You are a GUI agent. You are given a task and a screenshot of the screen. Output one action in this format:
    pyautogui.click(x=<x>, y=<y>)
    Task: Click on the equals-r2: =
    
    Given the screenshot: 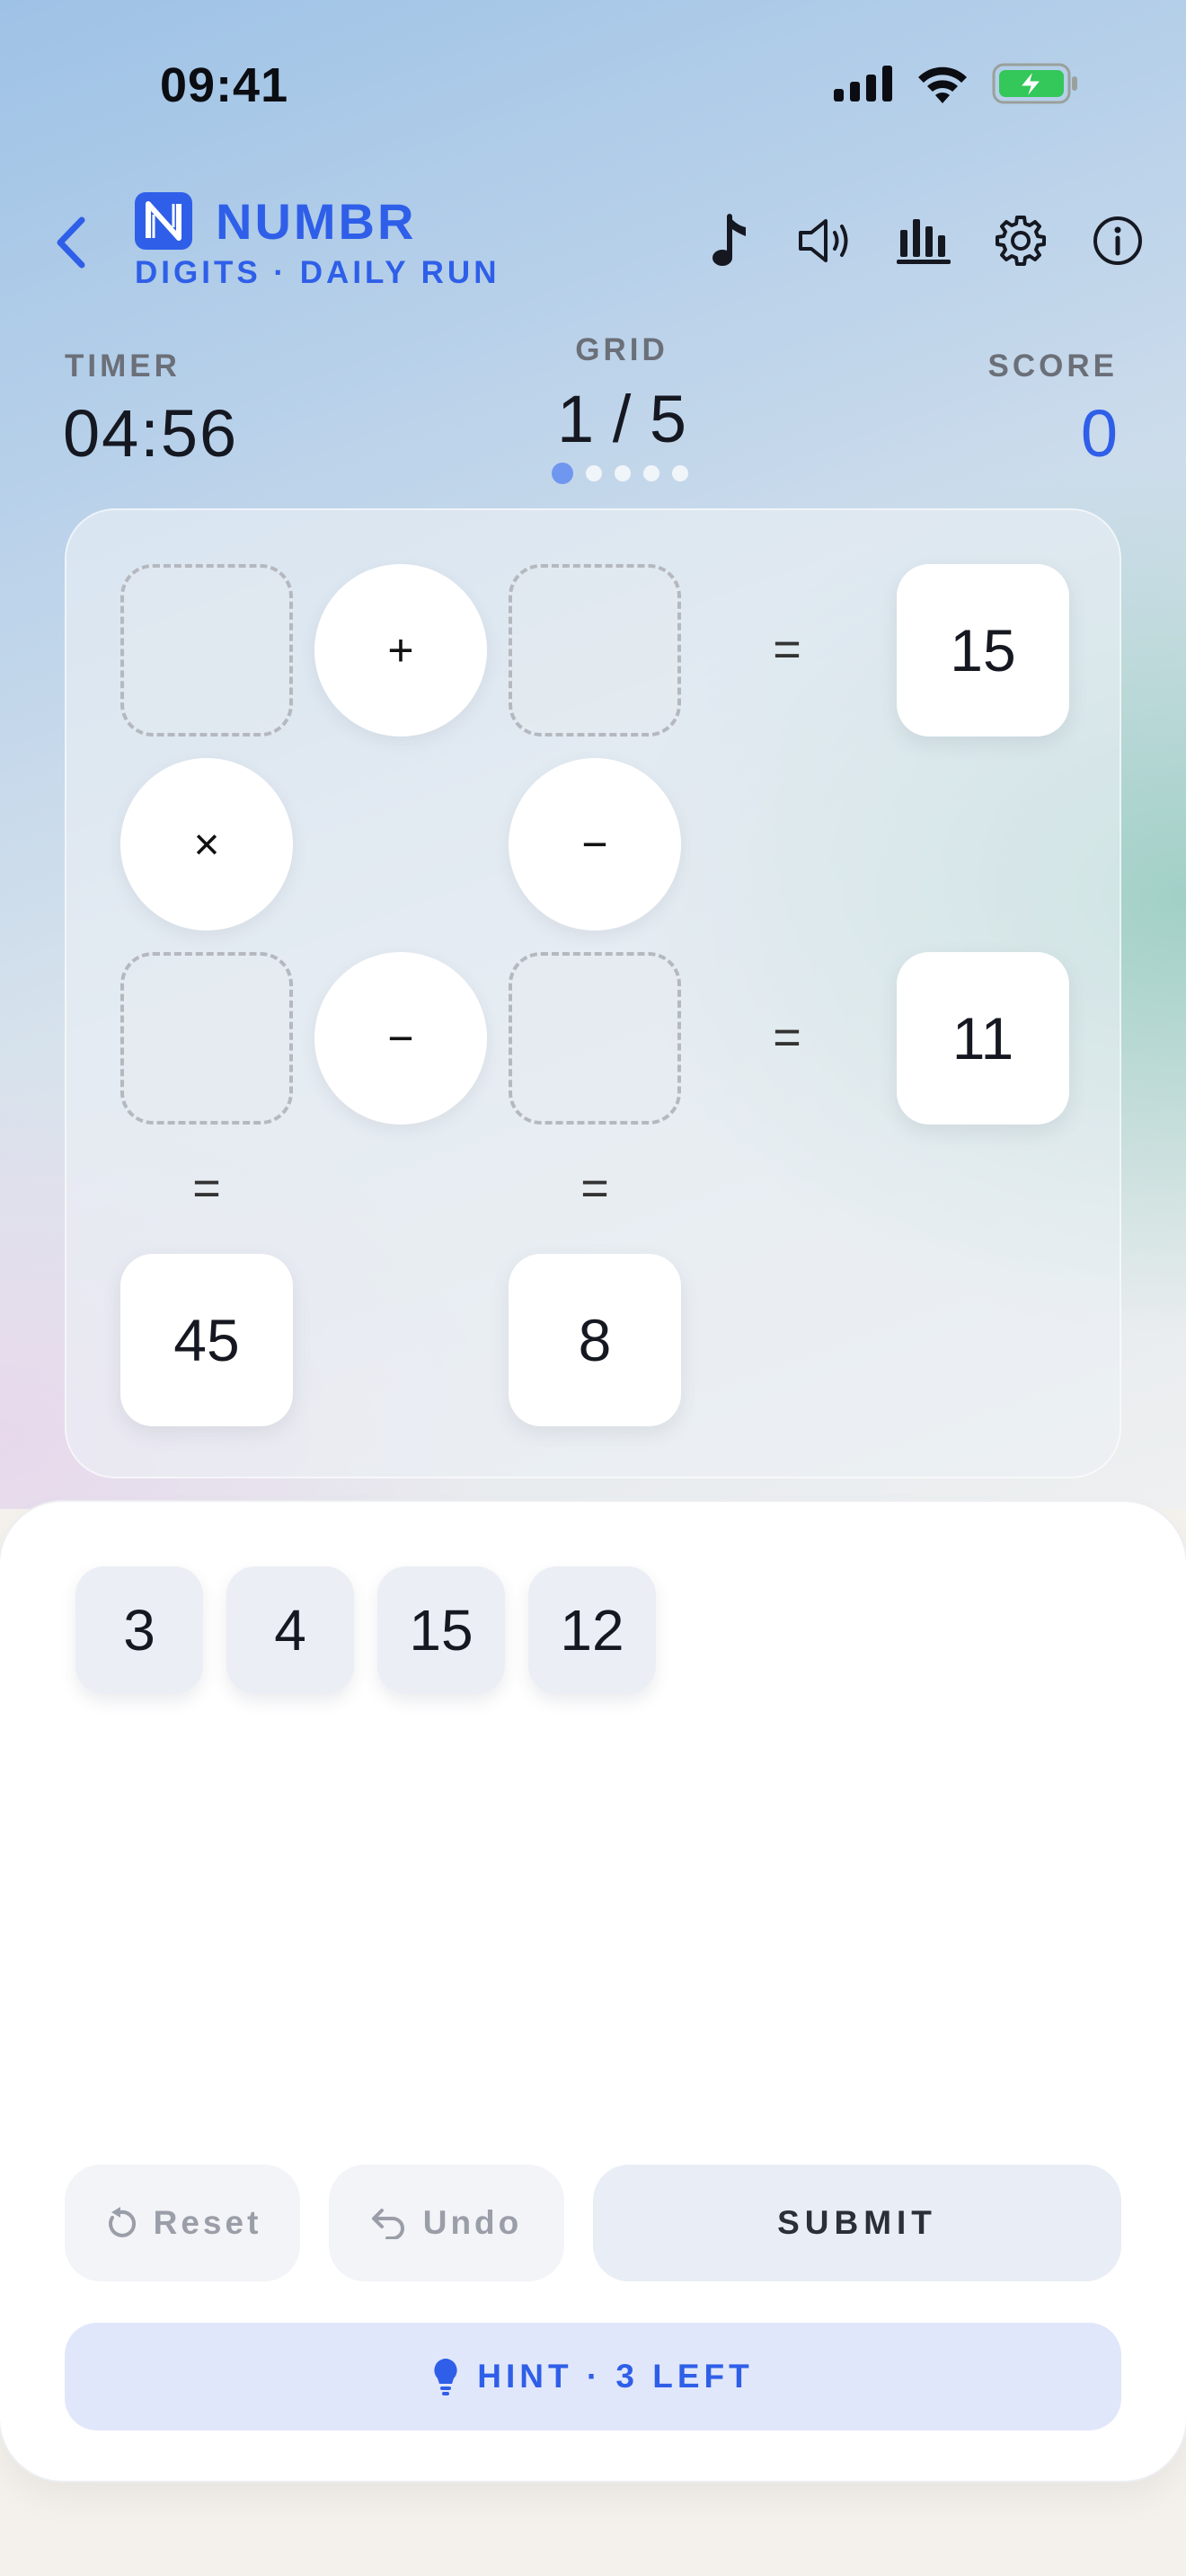 What is the action you would take?
    pyautogui.click(x=787, y=1037)
    